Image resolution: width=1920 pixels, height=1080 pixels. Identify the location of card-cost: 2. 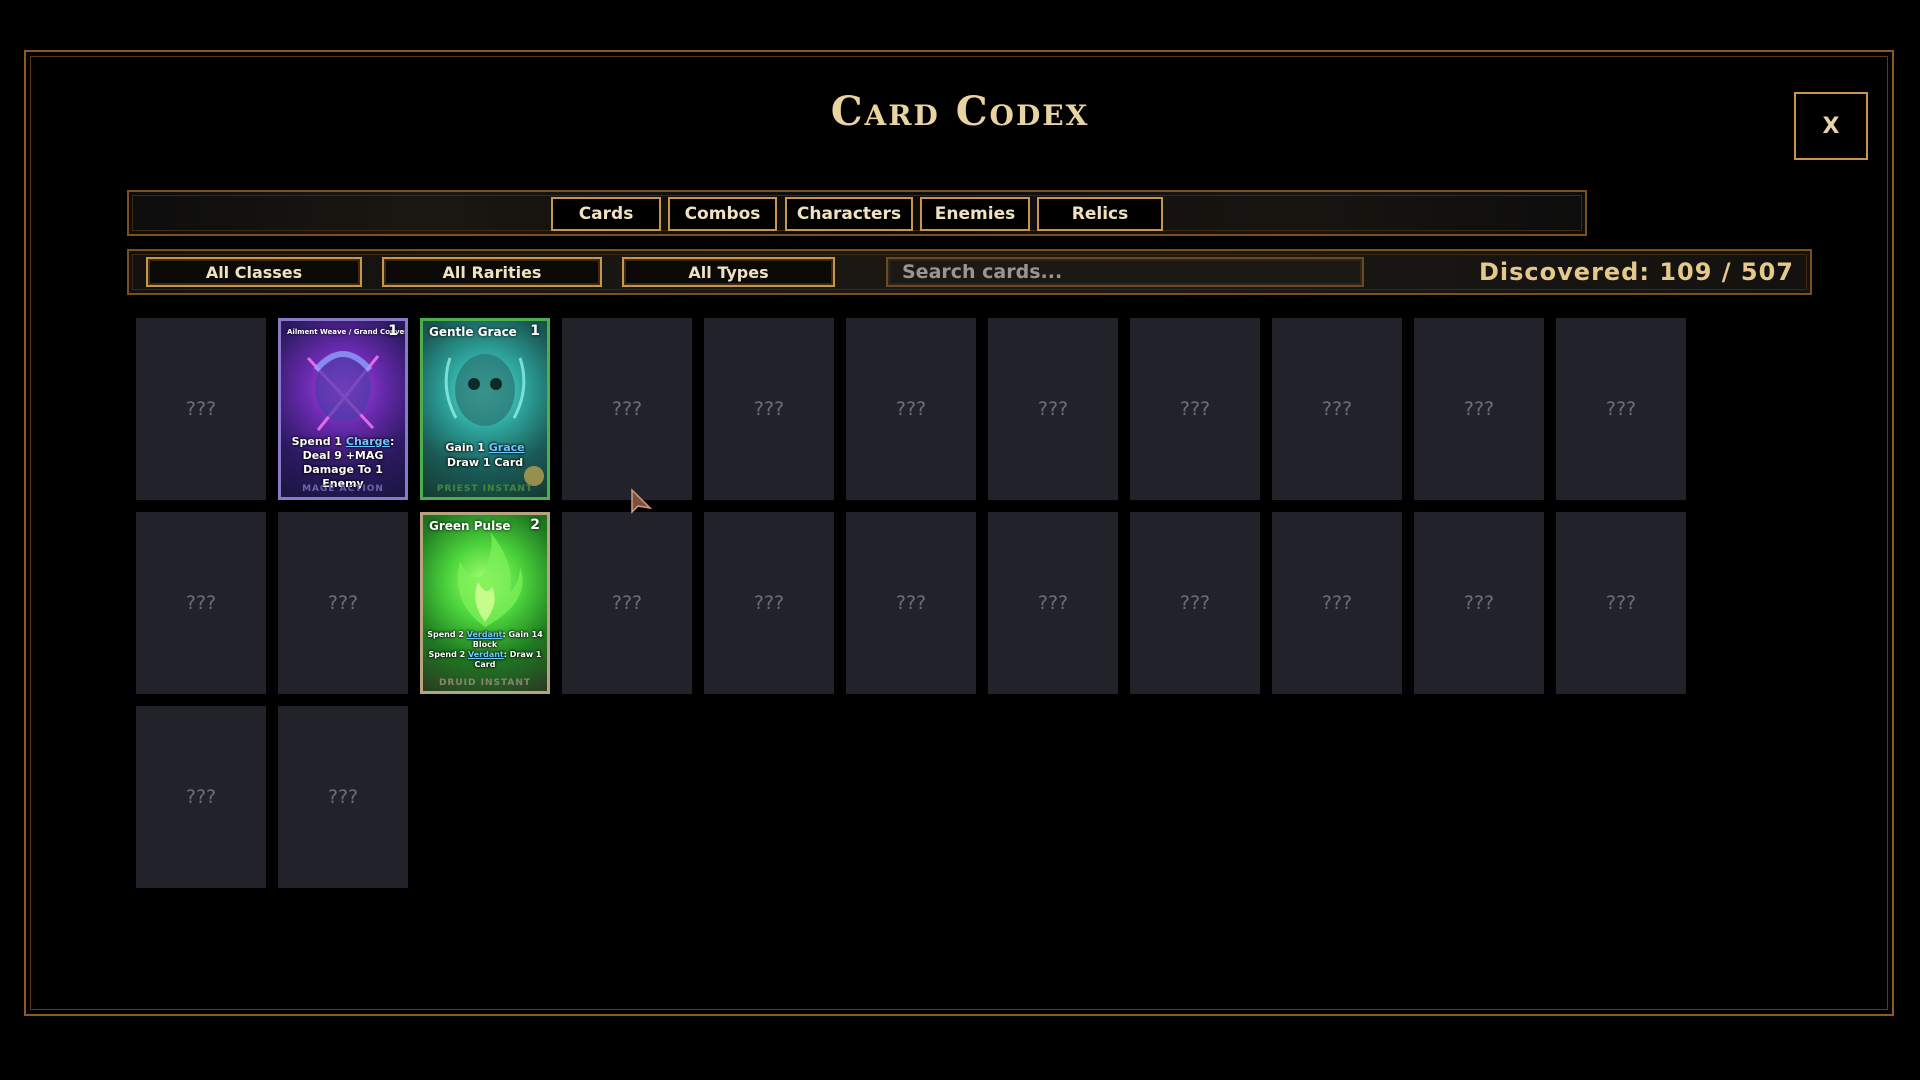
(535, 525).